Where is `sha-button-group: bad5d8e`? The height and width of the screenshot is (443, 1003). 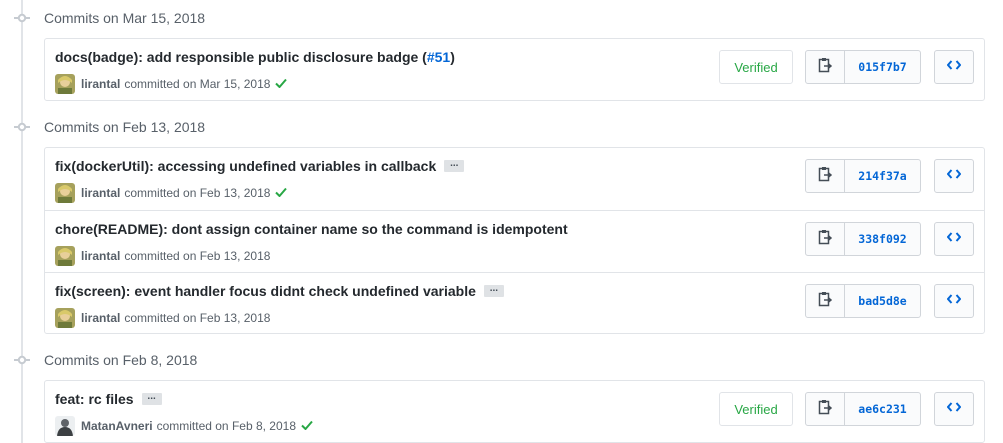
sha-button-group: bad5d8e is located at coordinates (863, 301).